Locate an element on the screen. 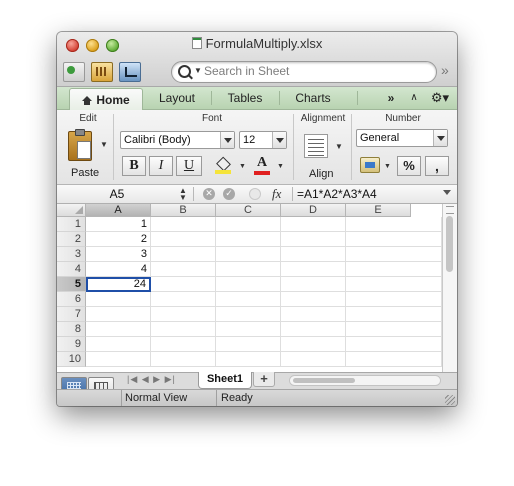 The height and width of the screenshot is (486, 514). horizontal-scrollbar is located at coordinates (365, 380).